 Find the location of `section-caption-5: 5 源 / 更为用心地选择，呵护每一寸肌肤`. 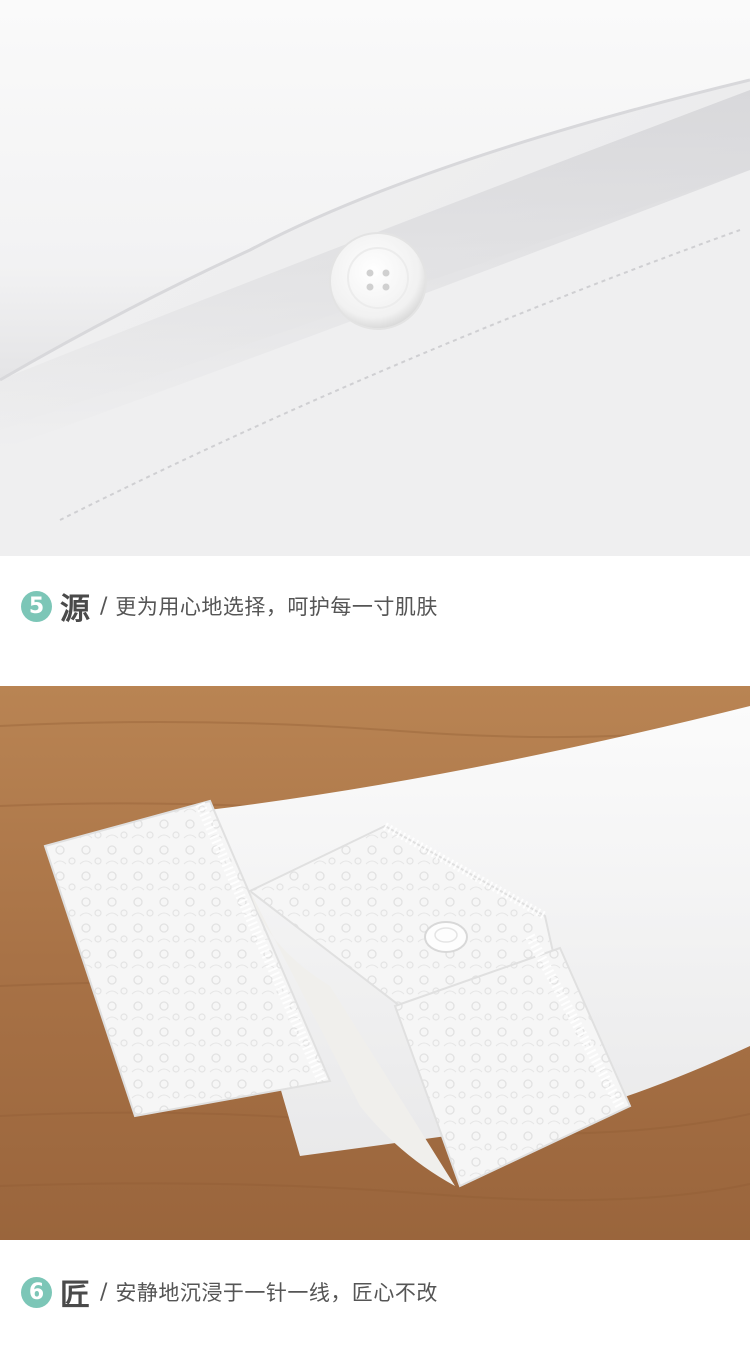

section-caption-5: 5 源 / 更为用心地选择，呵护每一寸肌肤 is located at coordinates (229, 606).